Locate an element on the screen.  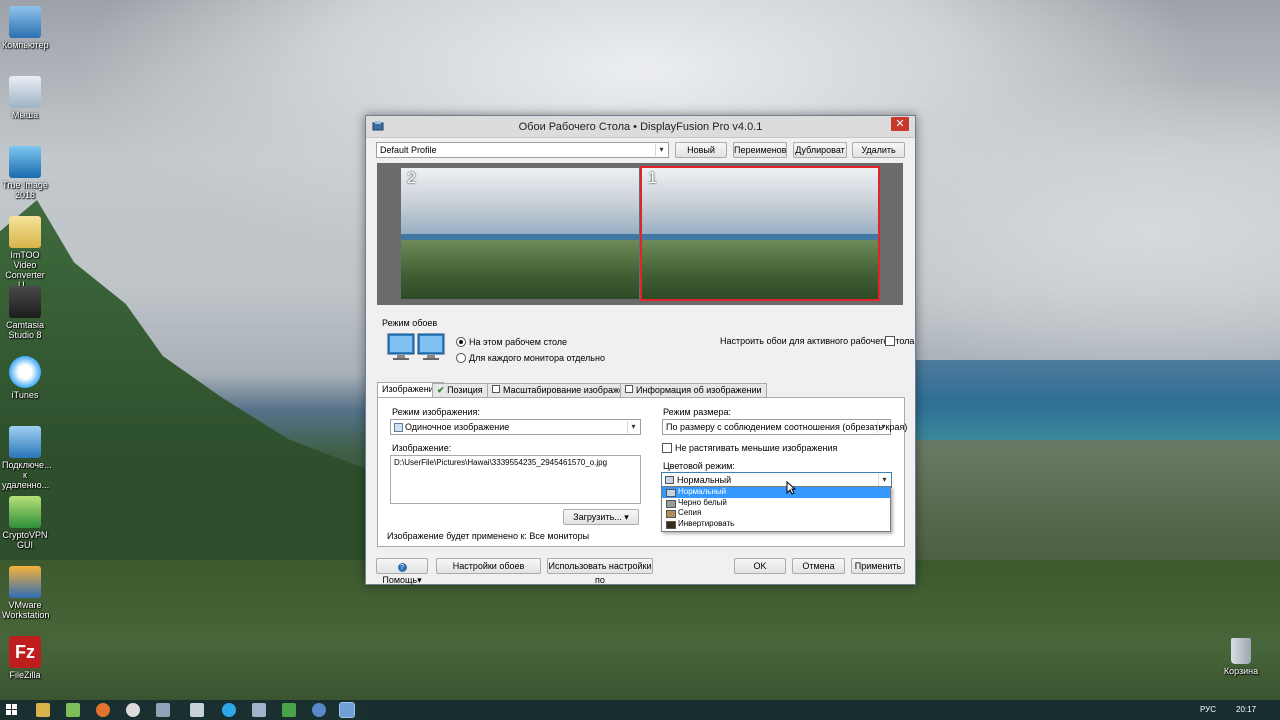
monitors-icon is located at coordinates (417, 348).